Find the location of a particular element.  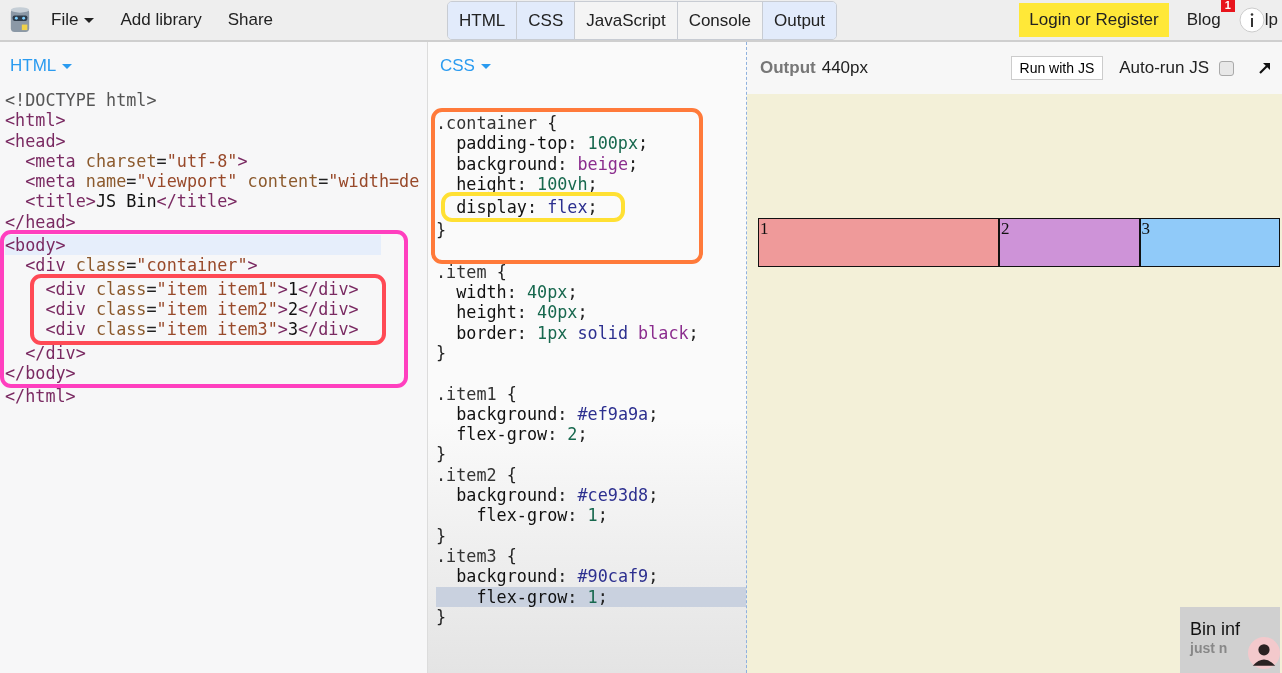

blog-link: Blog is located at coordinates (1203, 20).